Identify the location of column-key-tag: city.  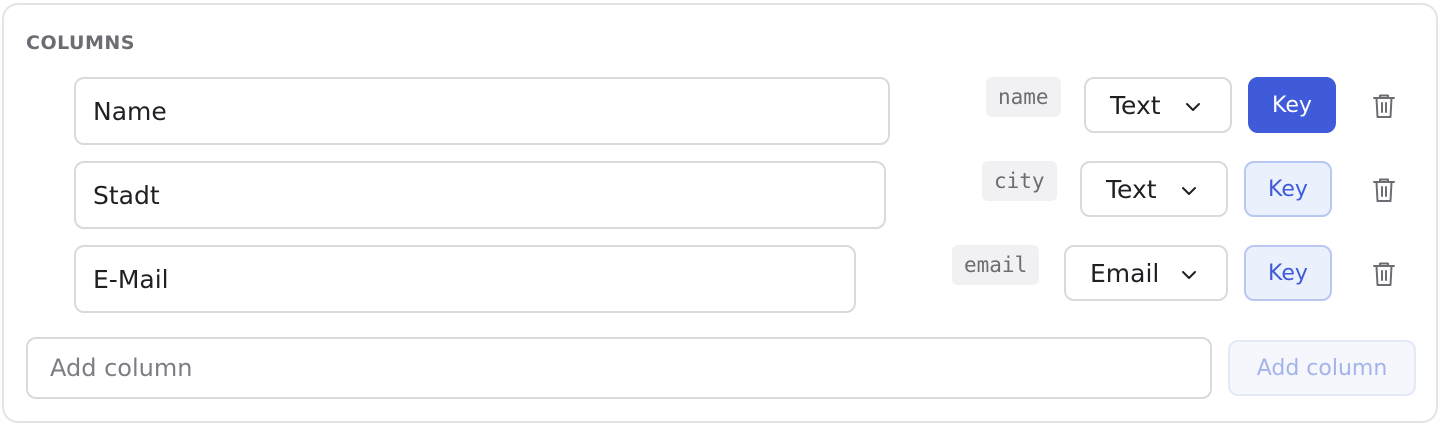
(1019, 181).